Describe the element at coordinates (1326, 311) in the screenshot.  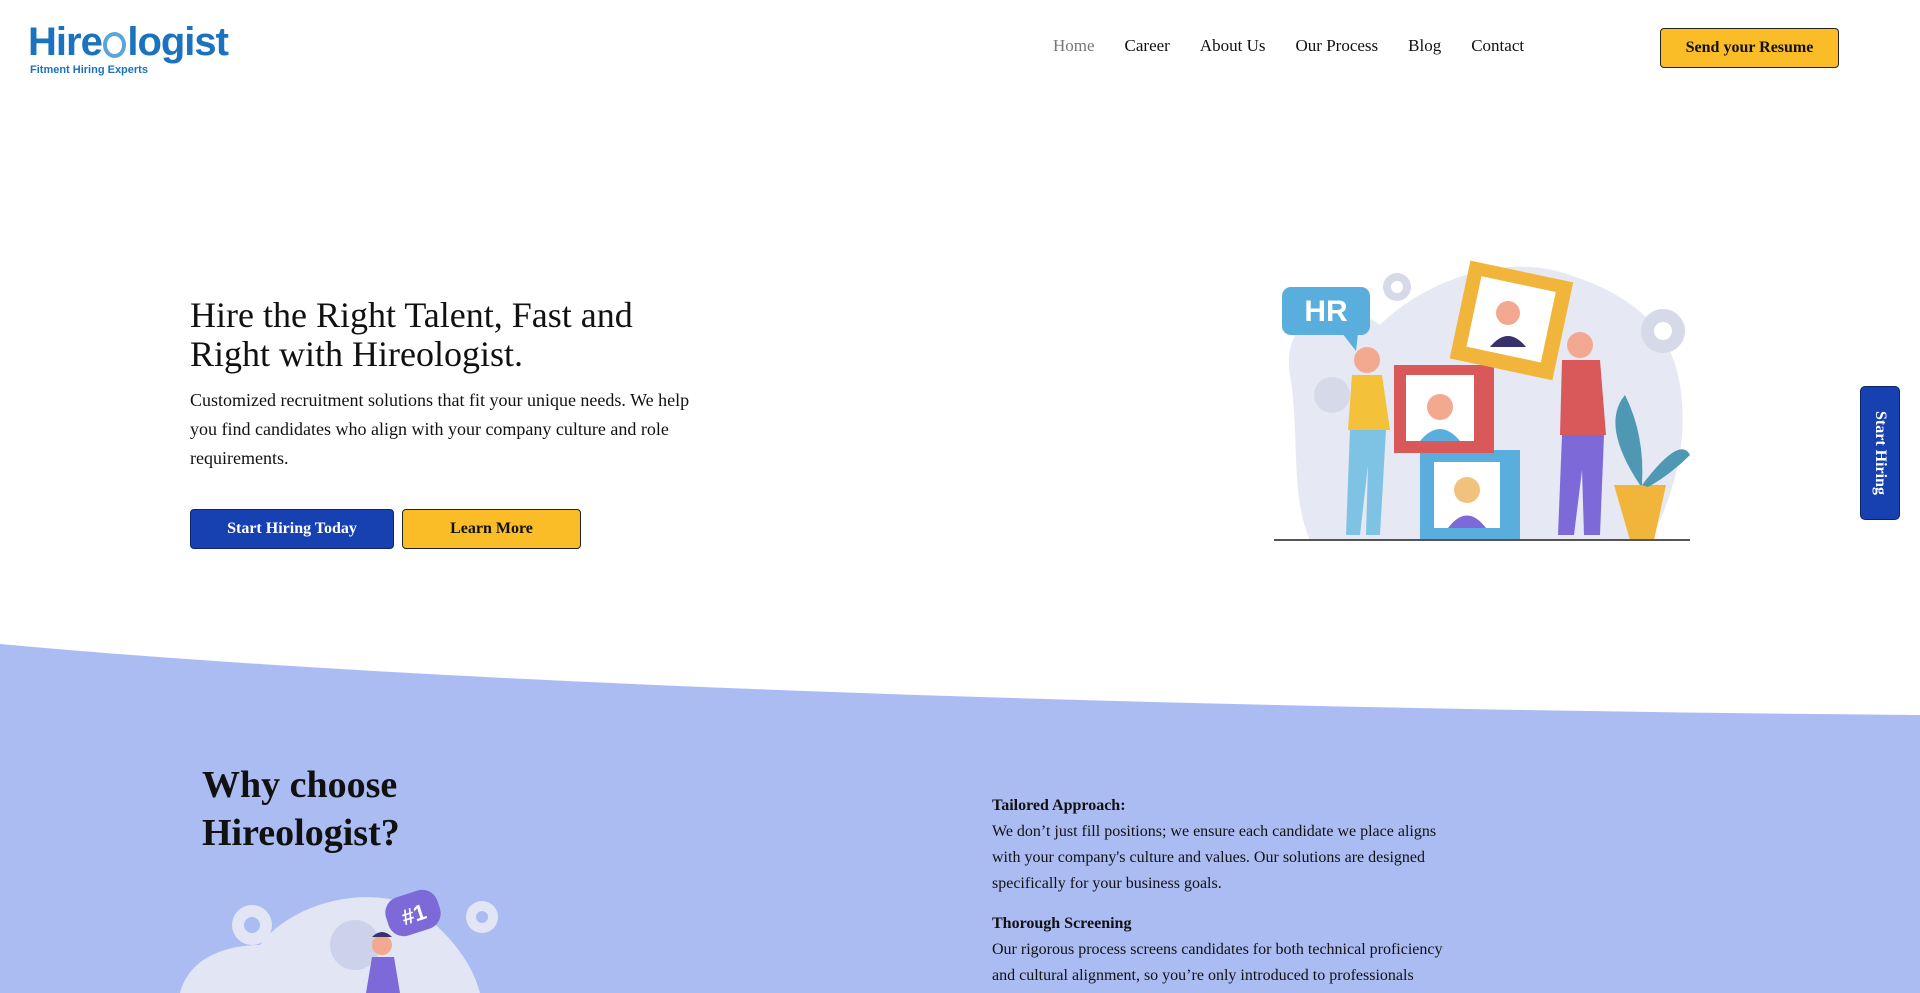
I see `hr-badge-text: HR` at that location.